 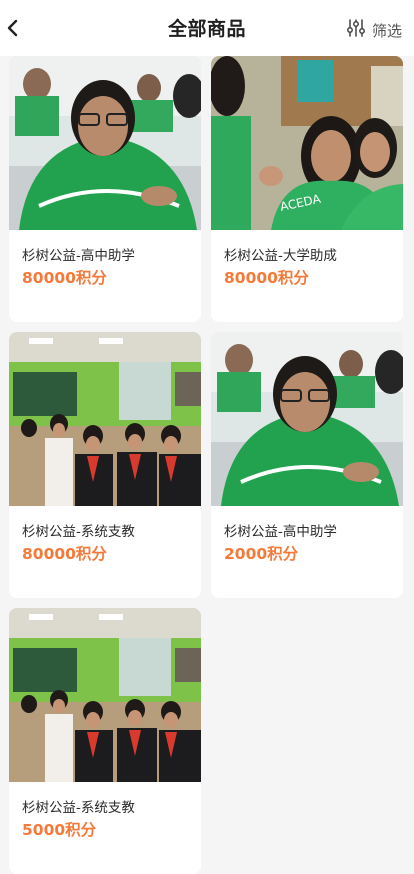 I want to click on product-card: 杉树公益-系统支教 80000积分, so click(x=105, y=465).